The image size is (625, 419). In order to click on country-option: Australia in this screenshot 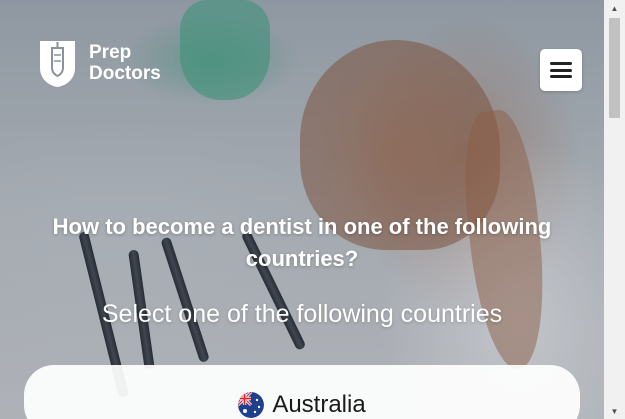, I will do `click(302, 405)`.